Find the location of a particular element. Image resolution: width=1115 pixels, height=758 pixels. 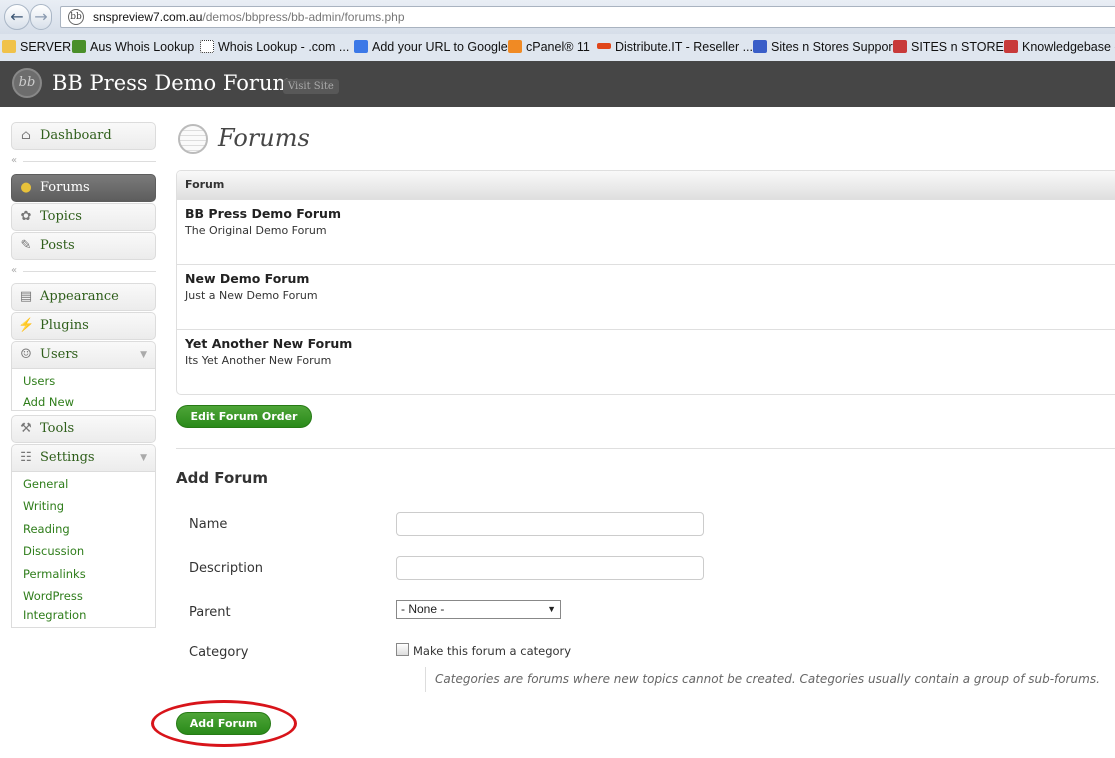

forum-description: Its Yet Another New Forum is located at coordinates (258, 360).